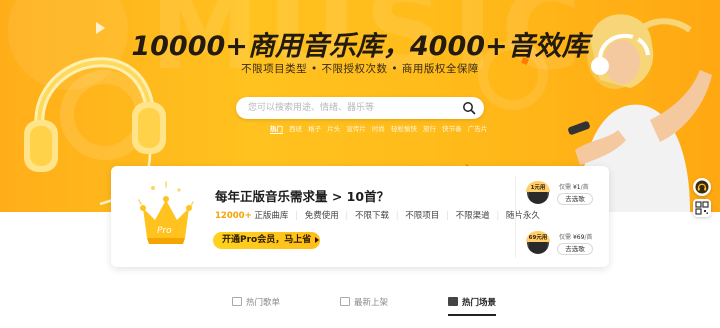 This screenshot has height=328, width=720. Describe the element at coordinates (404, 129) in the screenshot. I see `hot-tag: 轻松愉快` at that location.